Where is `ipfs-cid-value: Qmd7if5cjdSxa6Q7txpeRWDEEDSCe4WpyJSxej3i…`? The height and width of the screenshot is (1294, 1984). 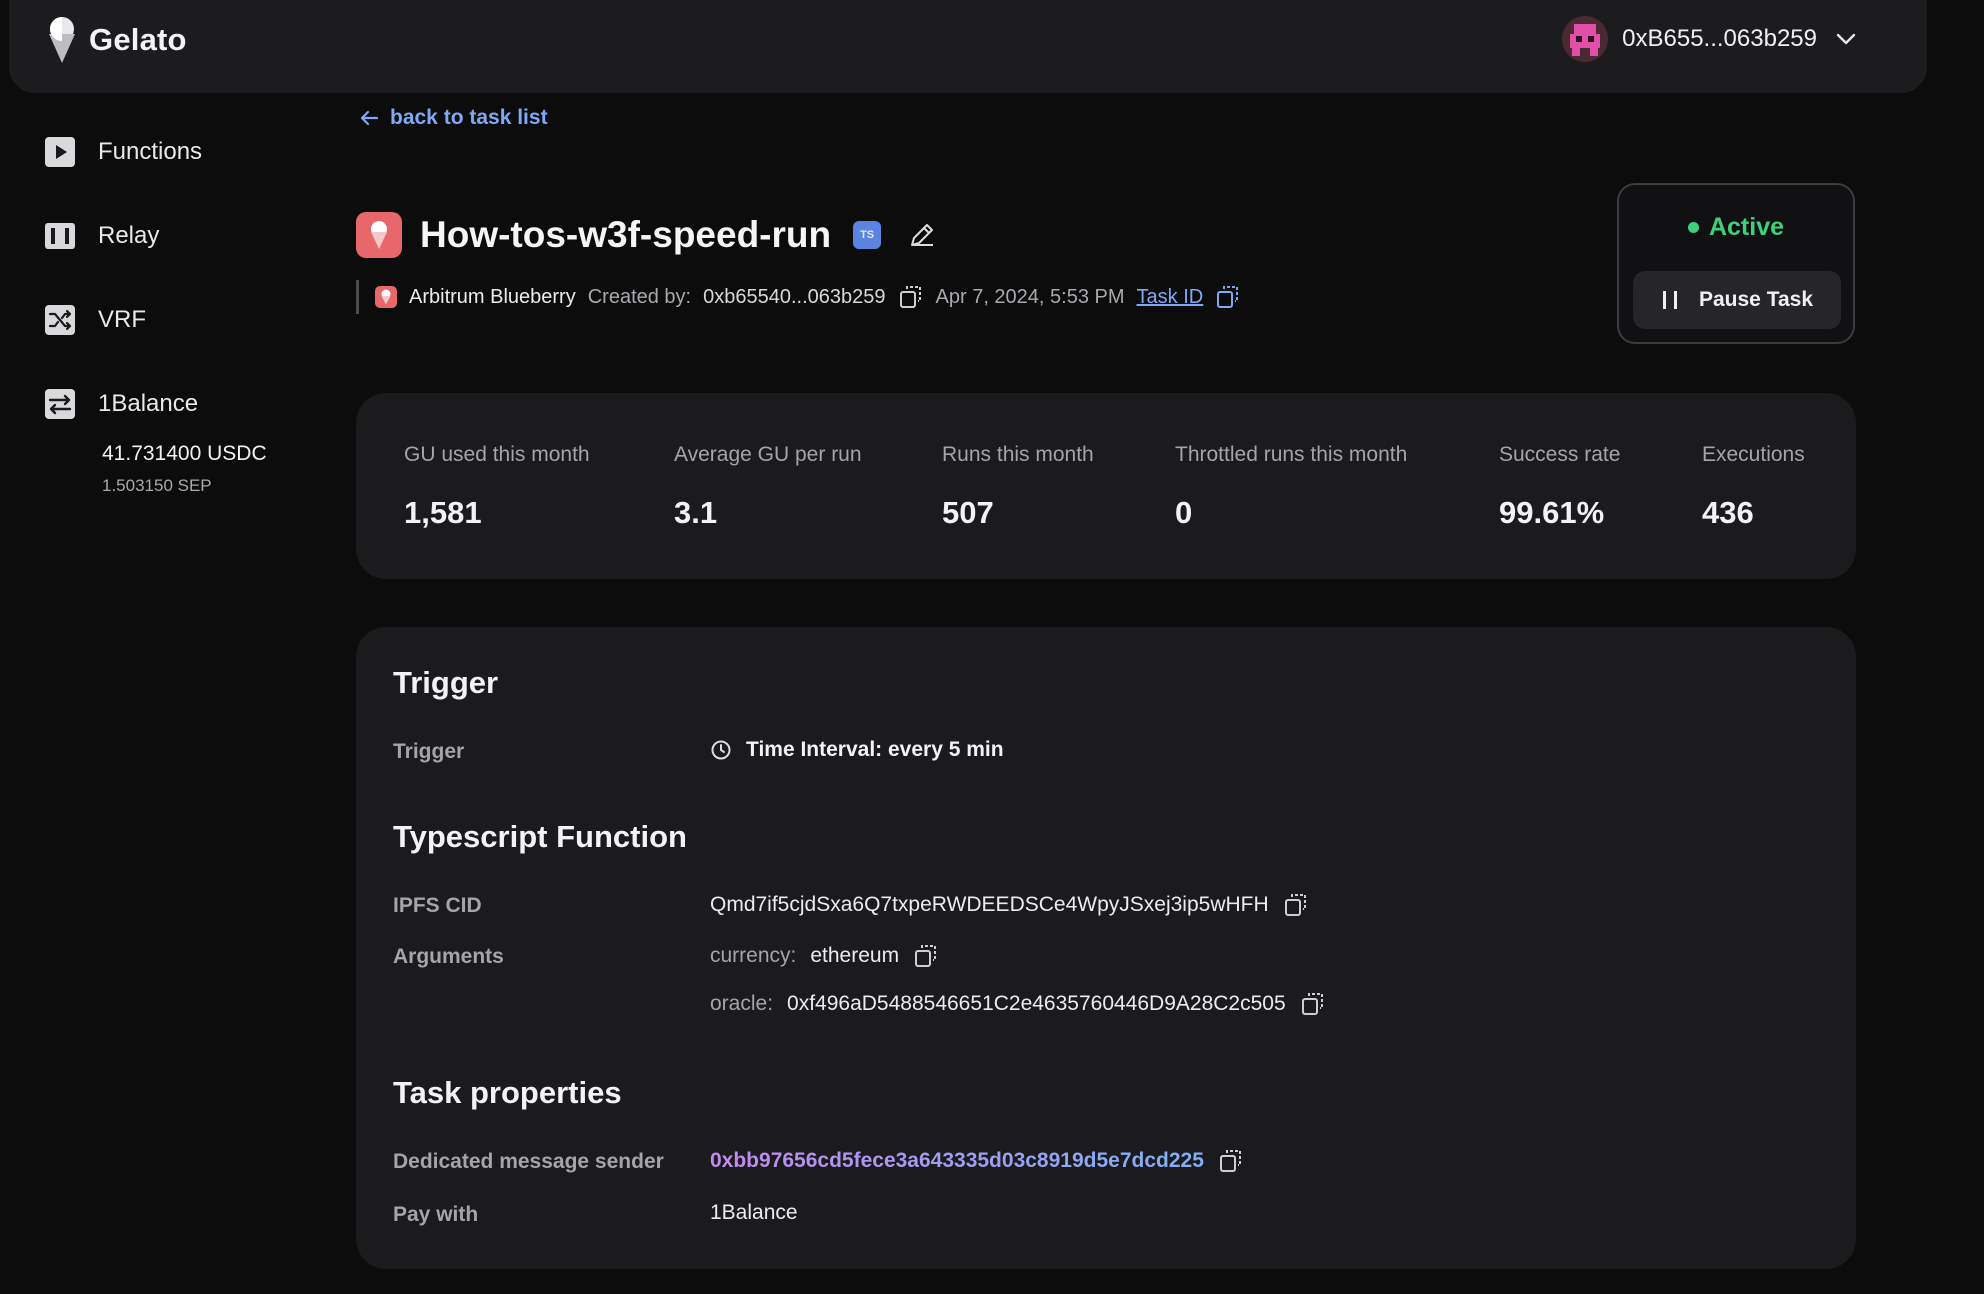
ipfs-cid-value: Qmd7if5cjdSxa6Q7txpeRWDEEDSCe4WpyJSxej3i… is located at coordinates (1009, 905).